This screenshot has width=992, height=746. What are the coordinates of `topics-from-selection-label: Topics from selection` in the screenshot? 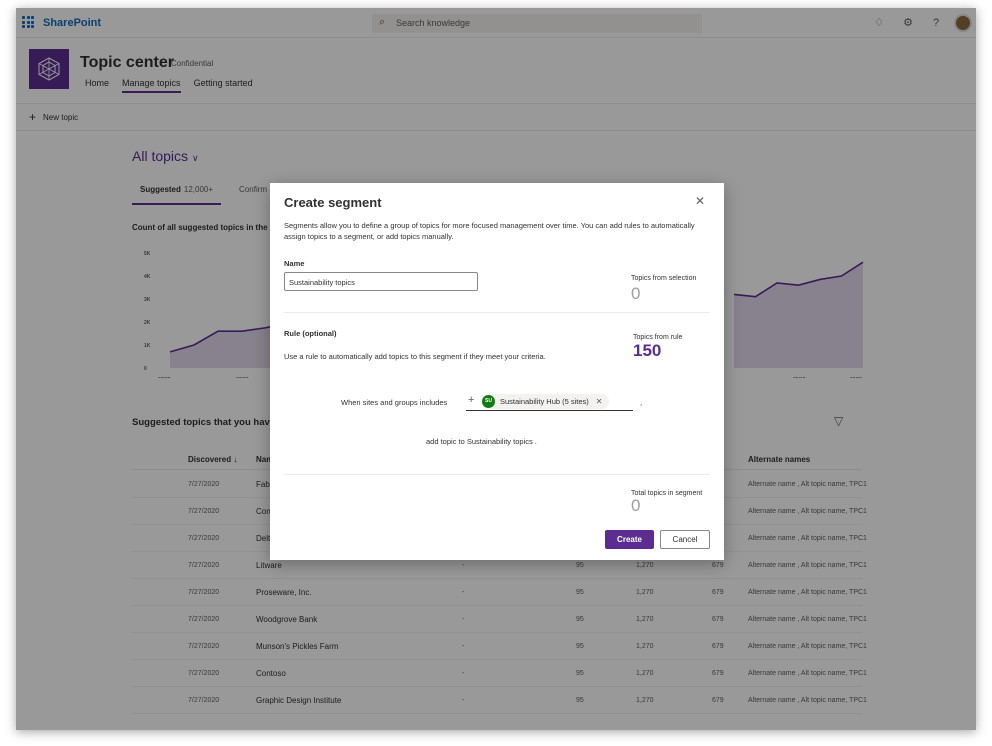 It's located at (664, 278).